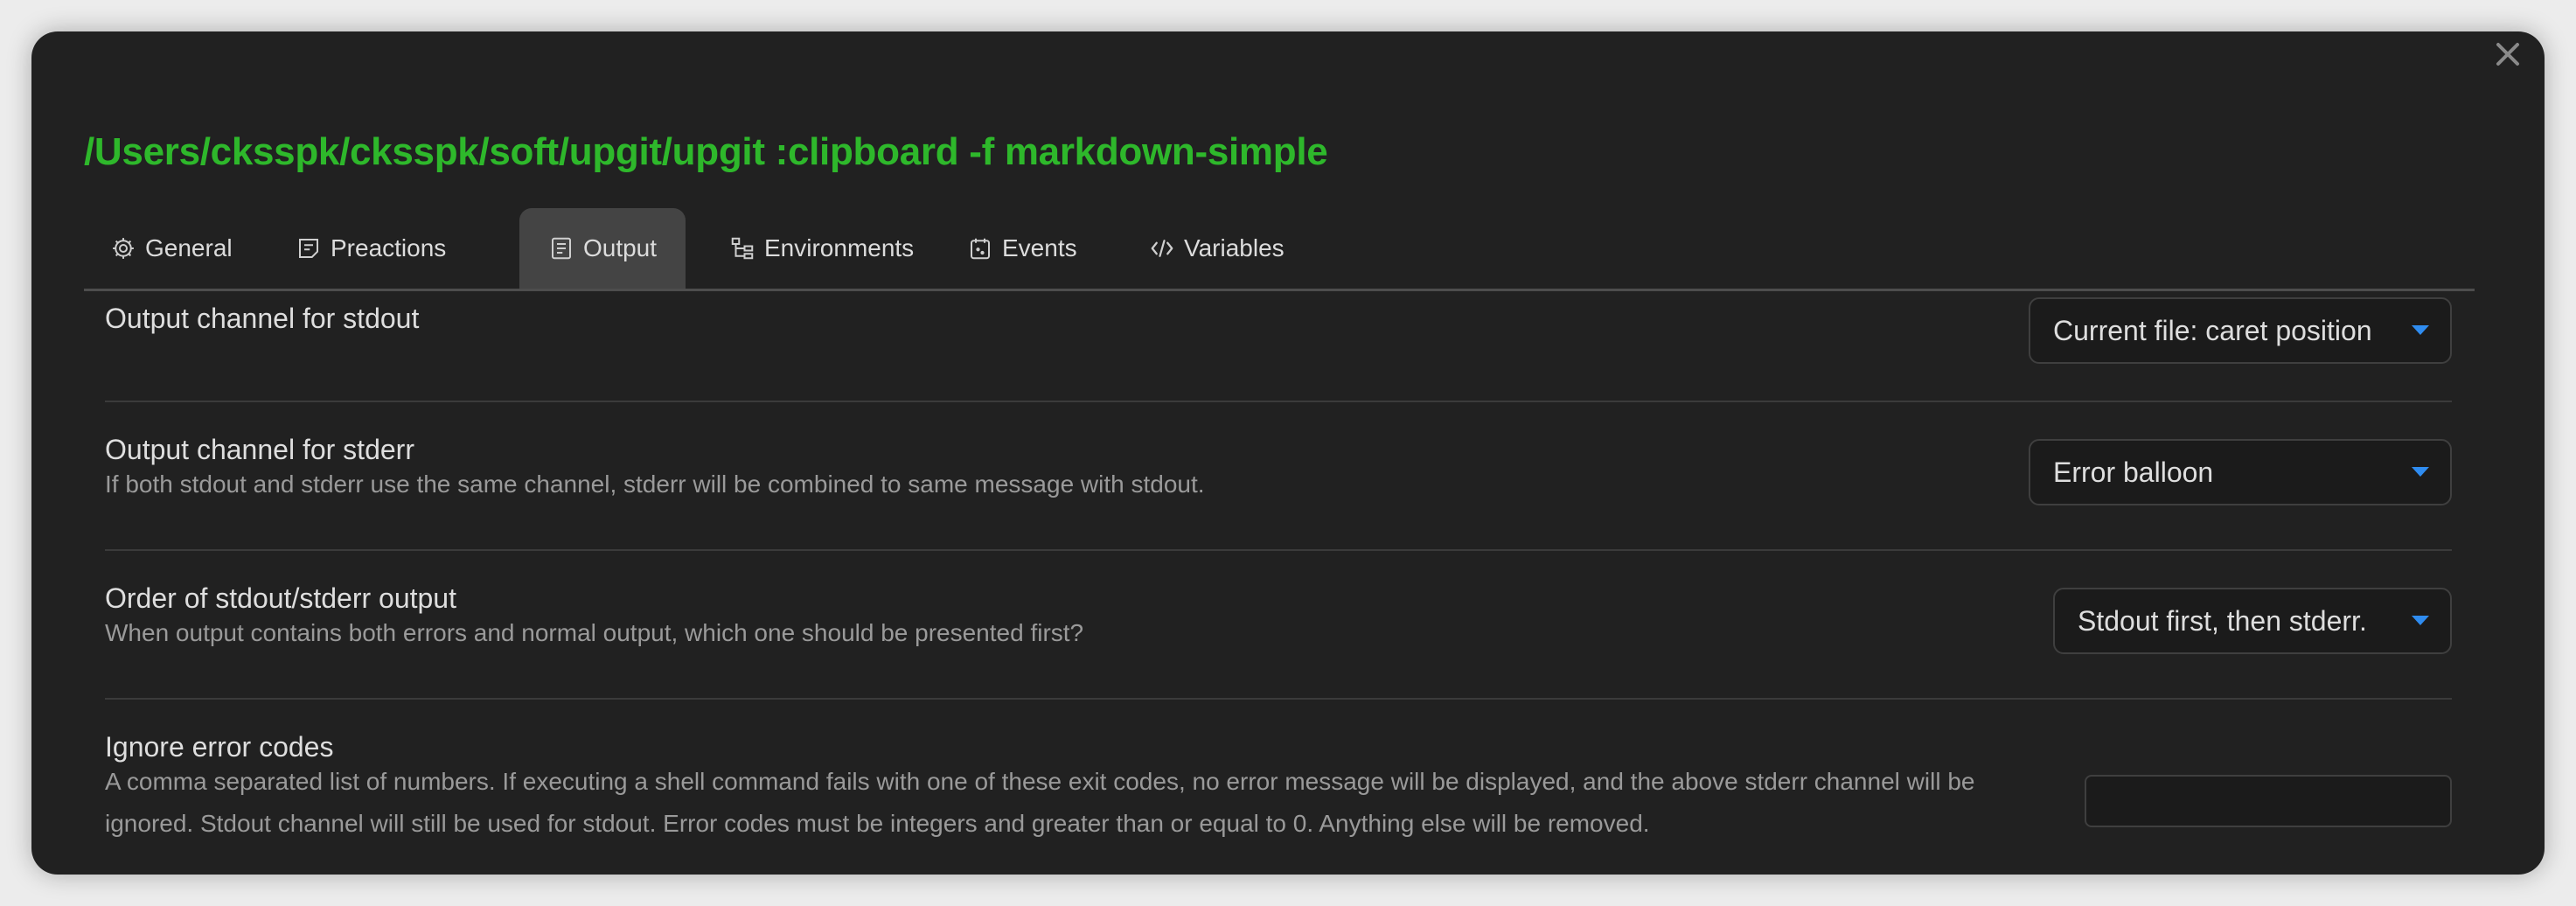  Describe the element at coordinates (1162, 248) in the screenshot. I see `code-icon` at that location.